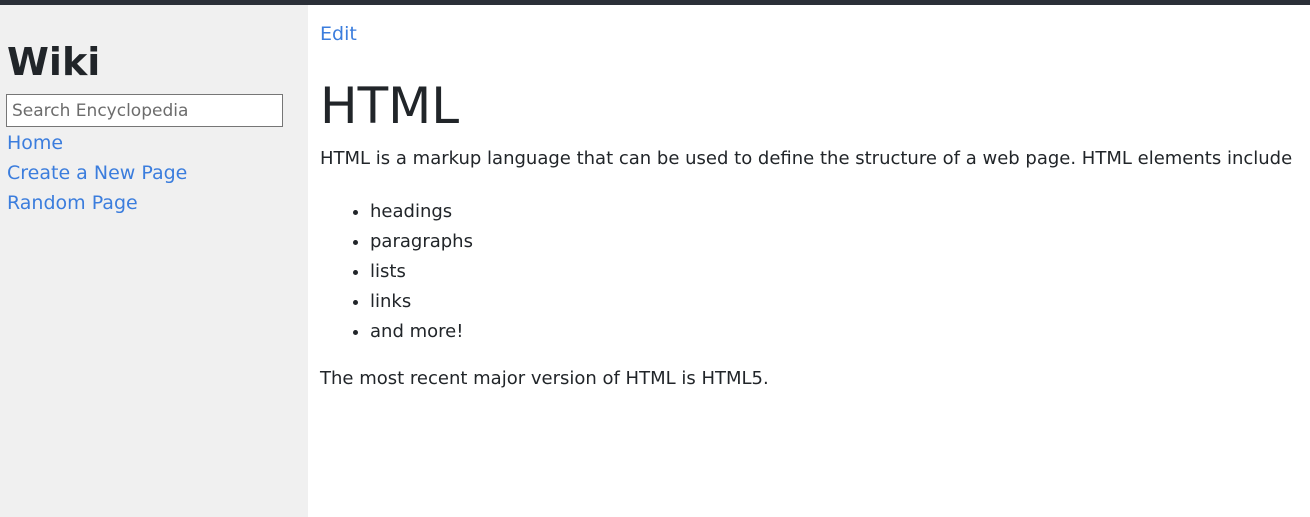 This screenshot has width=1310, height=517. What do you see at coordinates (144, 110) in the screenshot?
I see `search-input` at bounding box center [144, 110].